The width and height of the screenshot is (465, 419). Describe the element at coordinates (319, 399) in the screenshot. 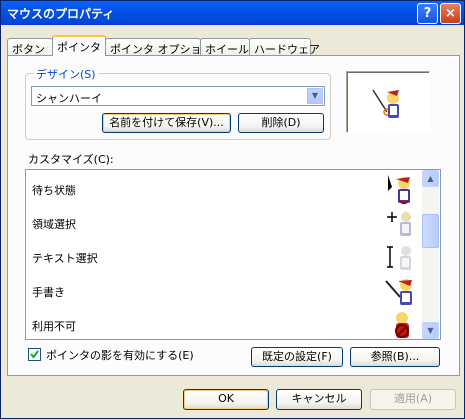

I see `cancel-button: キャンセル` at that location.